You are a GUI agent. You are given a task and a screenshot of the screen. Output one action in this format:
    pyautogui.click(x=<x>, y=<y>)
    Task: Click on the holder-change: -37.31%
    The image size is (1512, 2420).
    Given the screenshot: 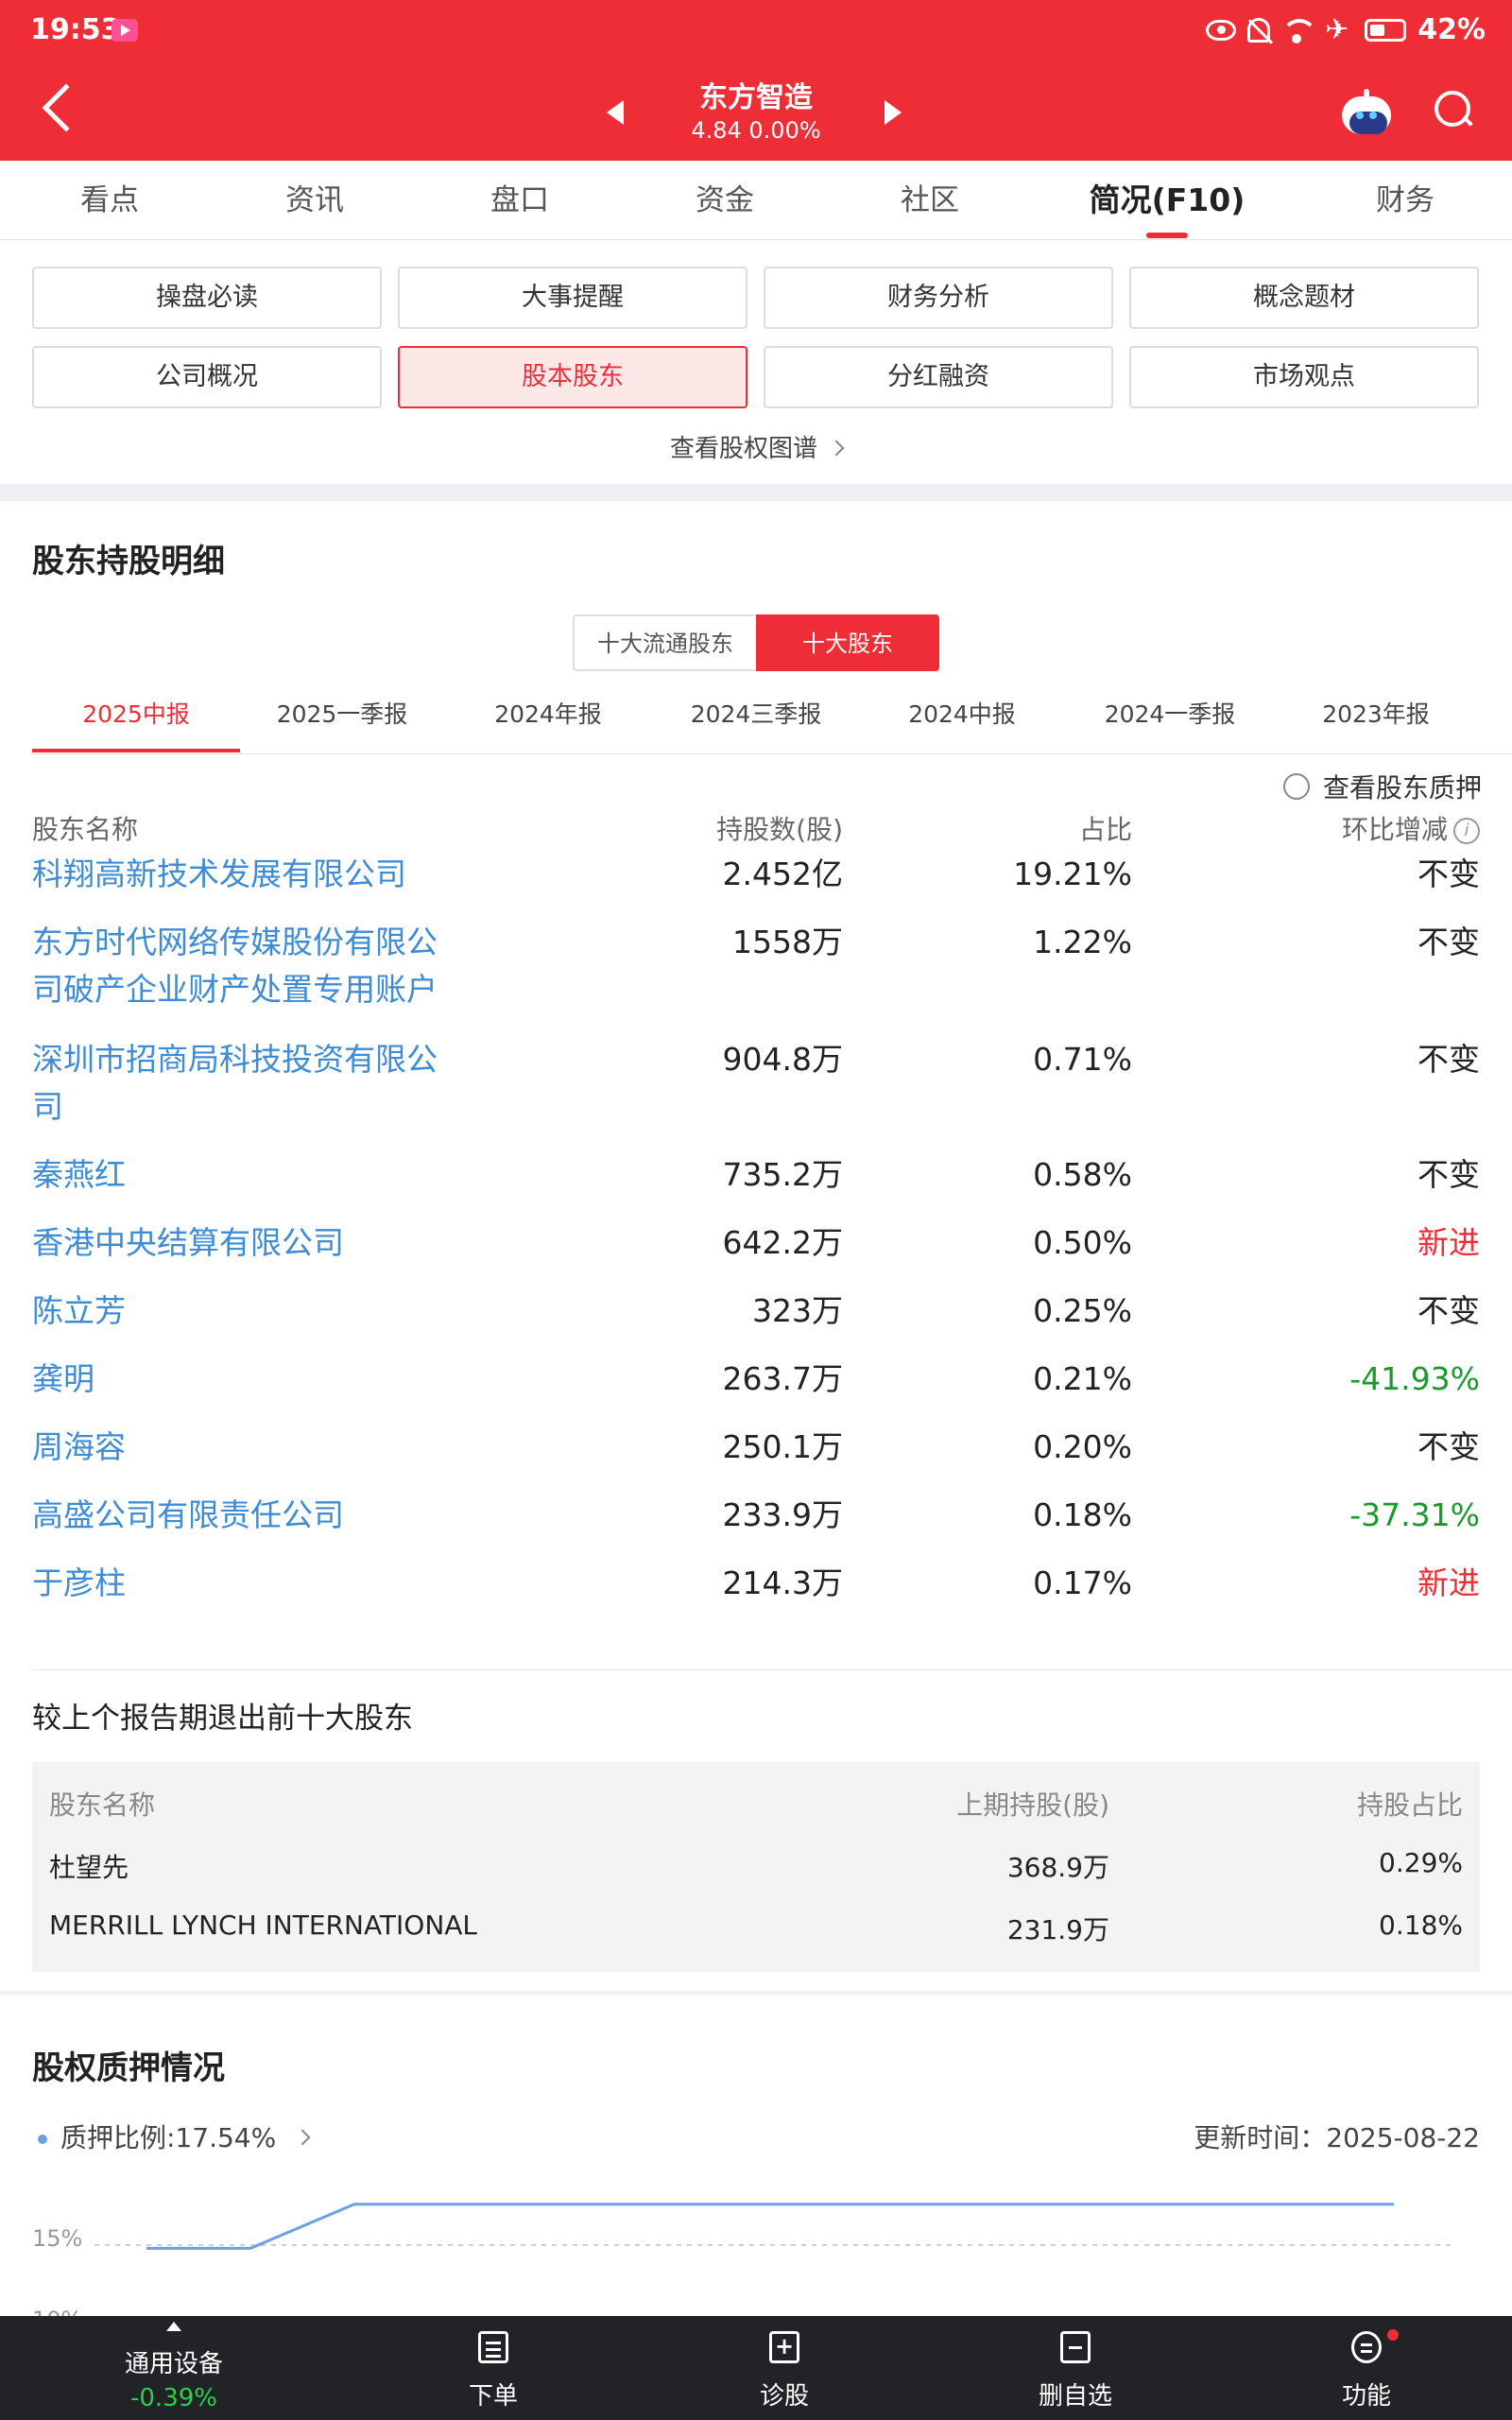 What is the action you would take?
    pyautogui.click(x=1414, y=1514)
    